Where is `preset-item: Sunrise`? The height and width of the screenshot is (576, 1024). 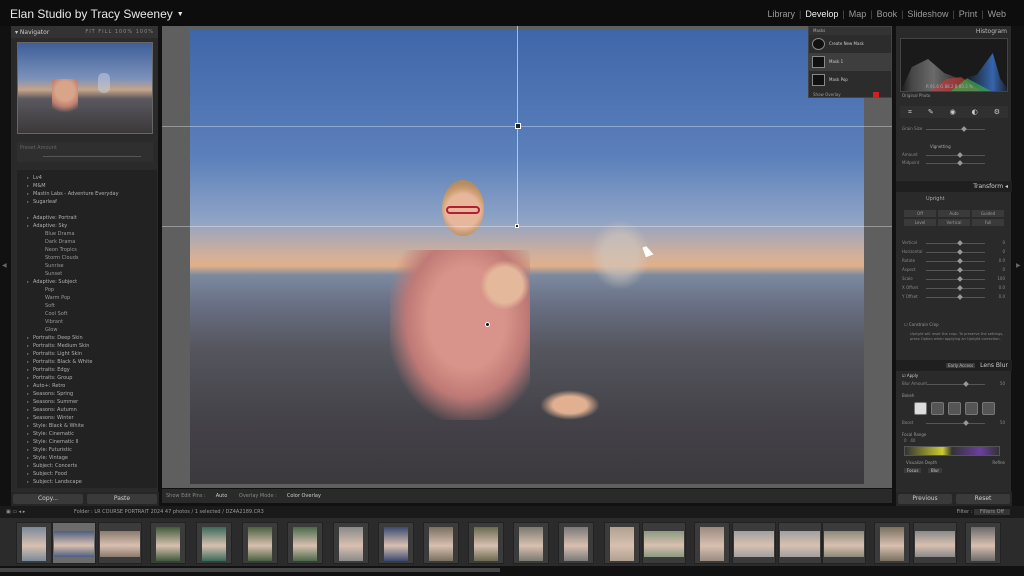
preset-item: Sunrise is located at coordinates (87, 266).